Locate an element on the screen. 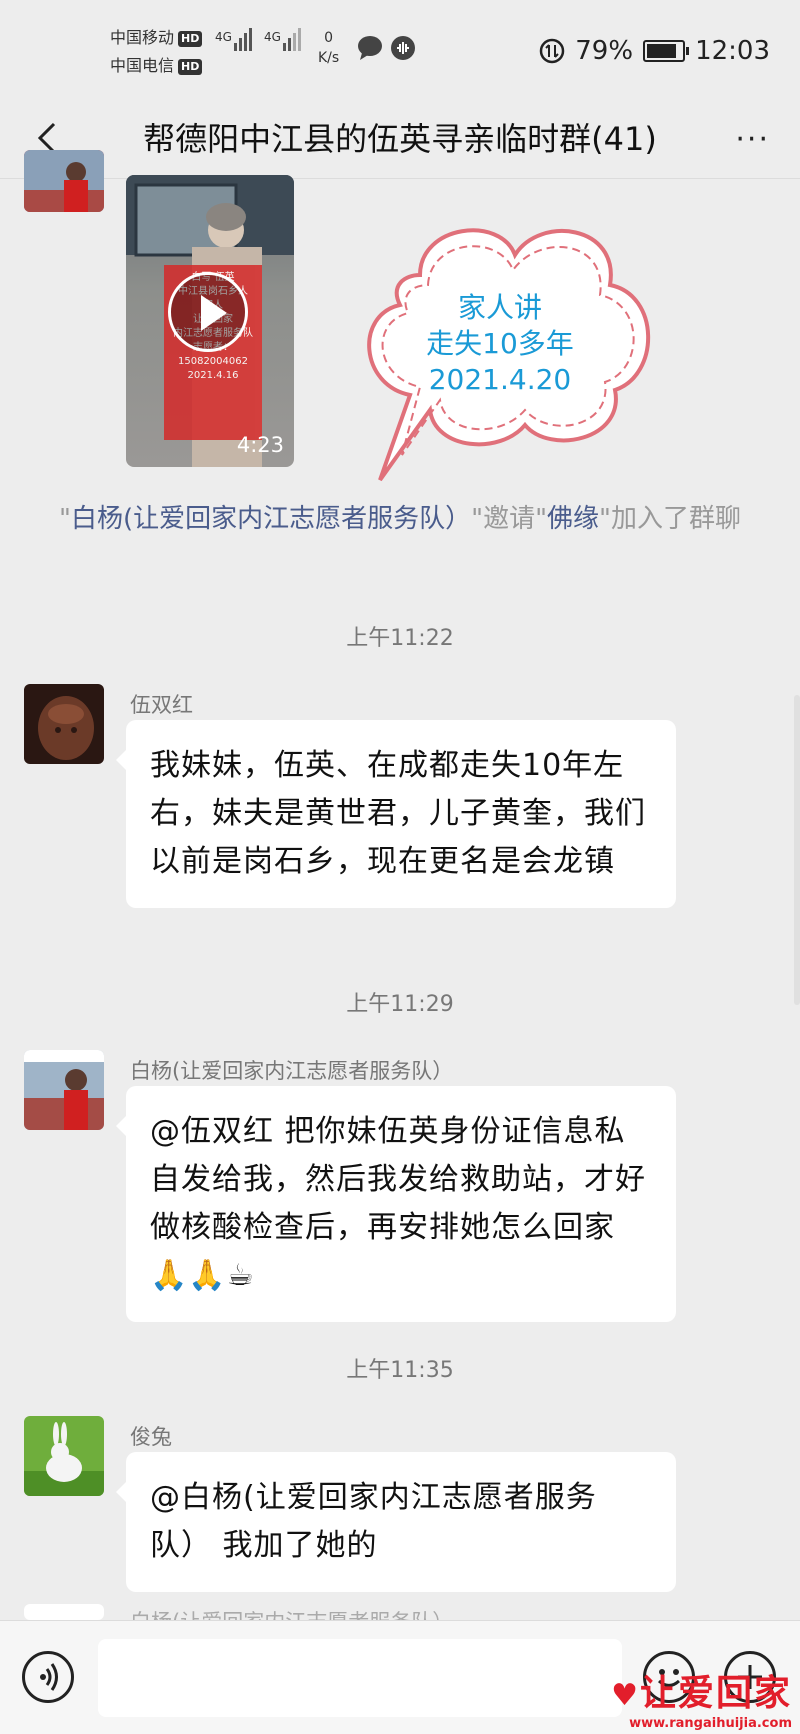  status-bar: 中国移动 HD 中国电信 HD 4G 4G 0 K/s 79% 12:03 is located at coordinates (400, 50).